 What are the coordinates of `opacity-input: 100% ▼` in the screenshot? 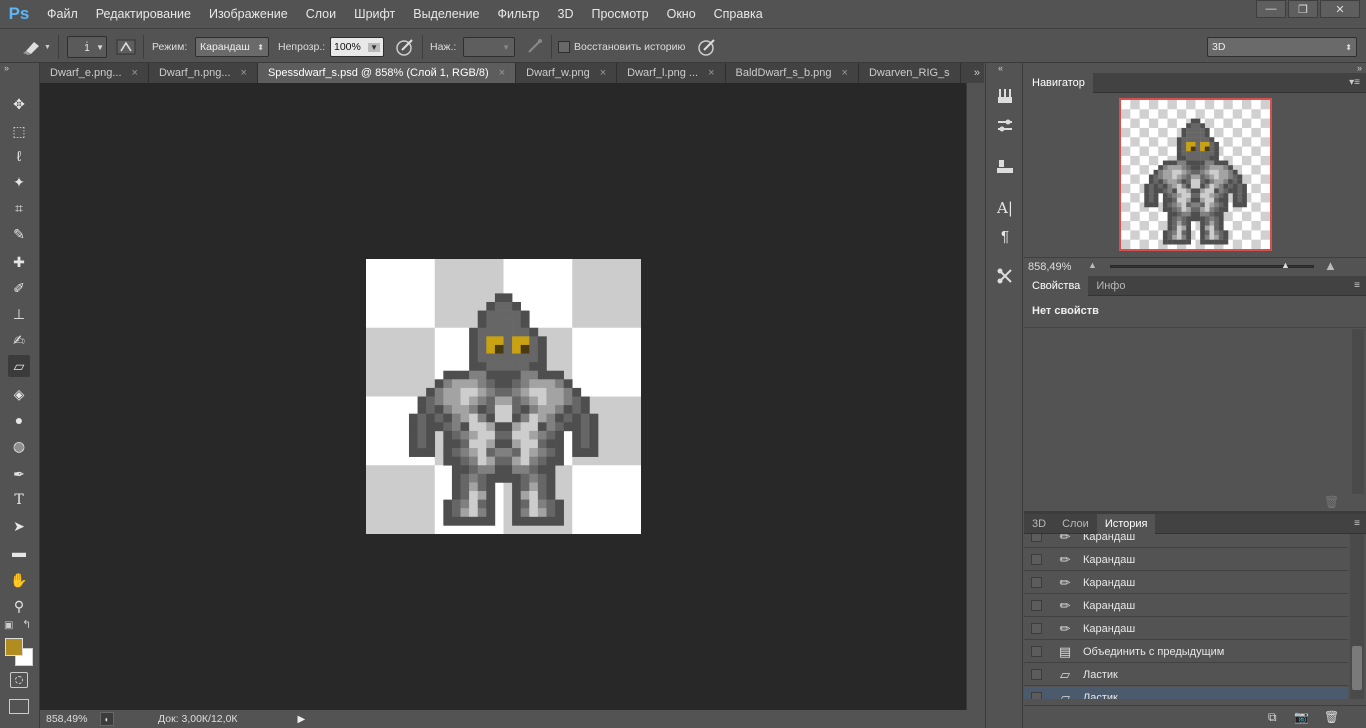 It's located at (357, 47).